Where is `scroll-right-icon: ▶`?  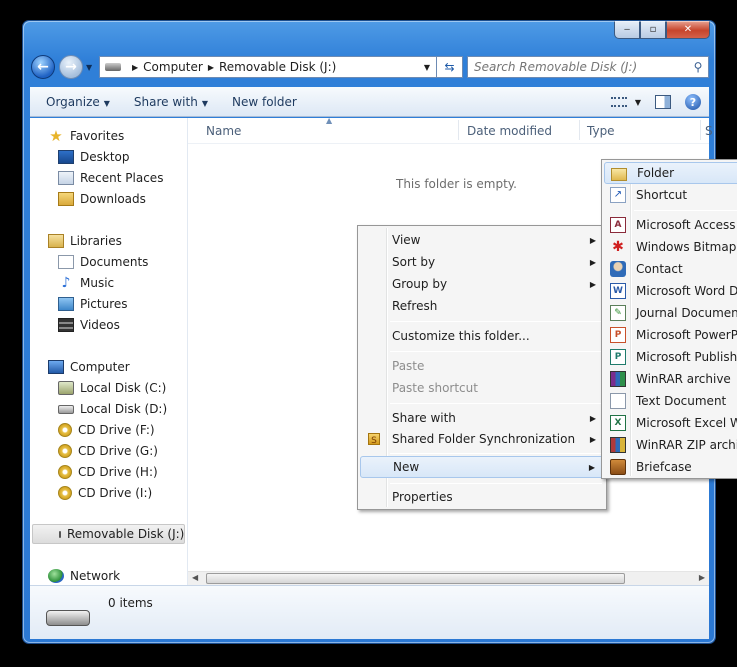 scroll-right-icon: ▶ is located at coordinates (702, 577).